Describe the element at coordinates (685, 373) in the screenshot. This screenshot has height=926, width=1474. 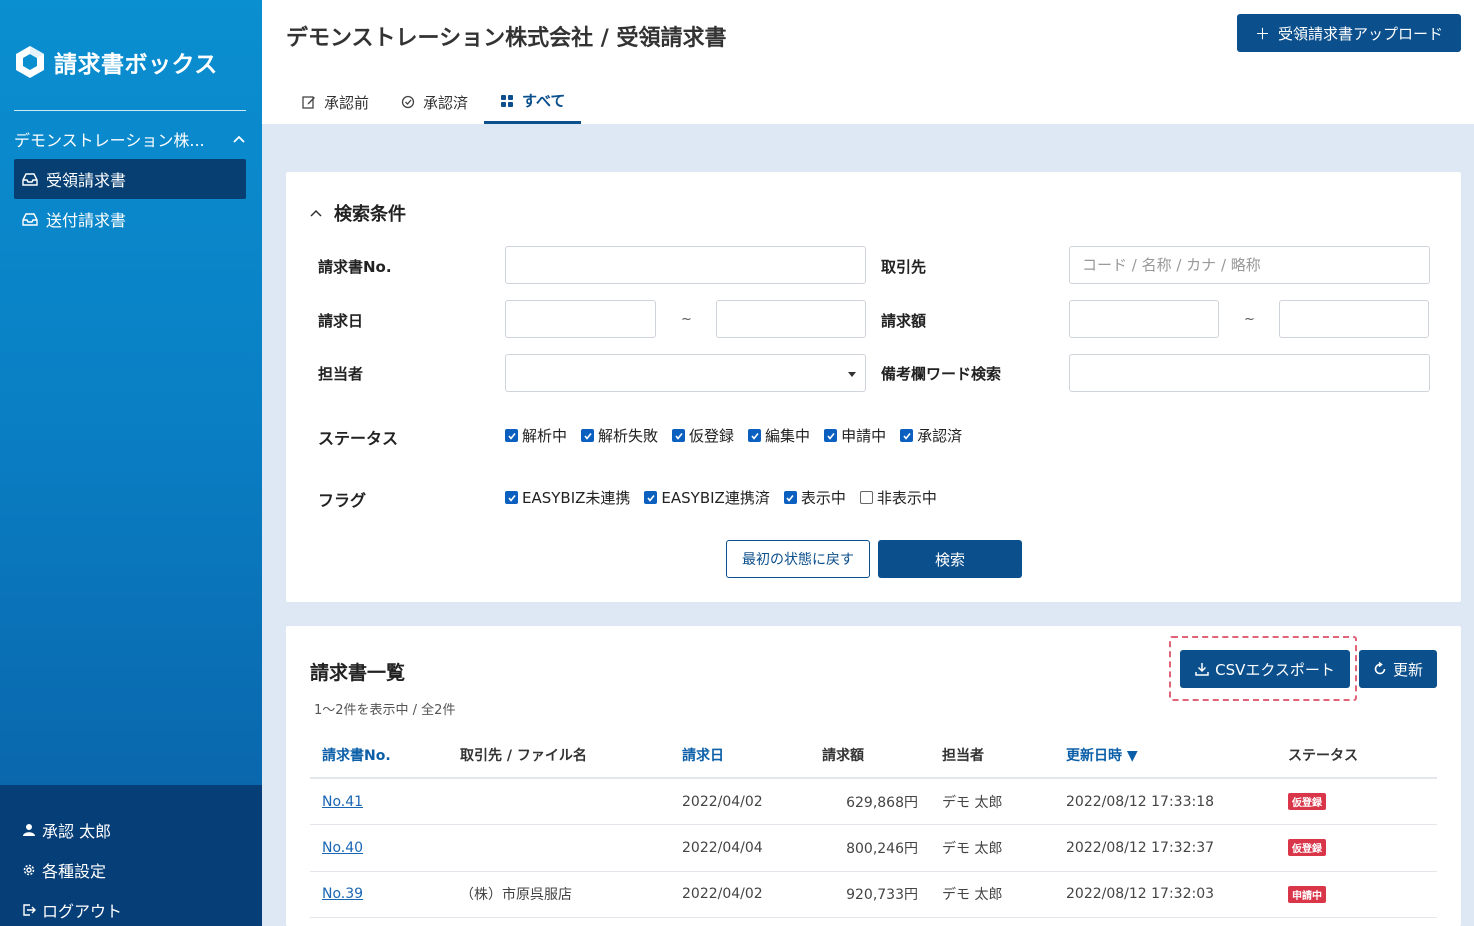
I see `person-select` at that location.